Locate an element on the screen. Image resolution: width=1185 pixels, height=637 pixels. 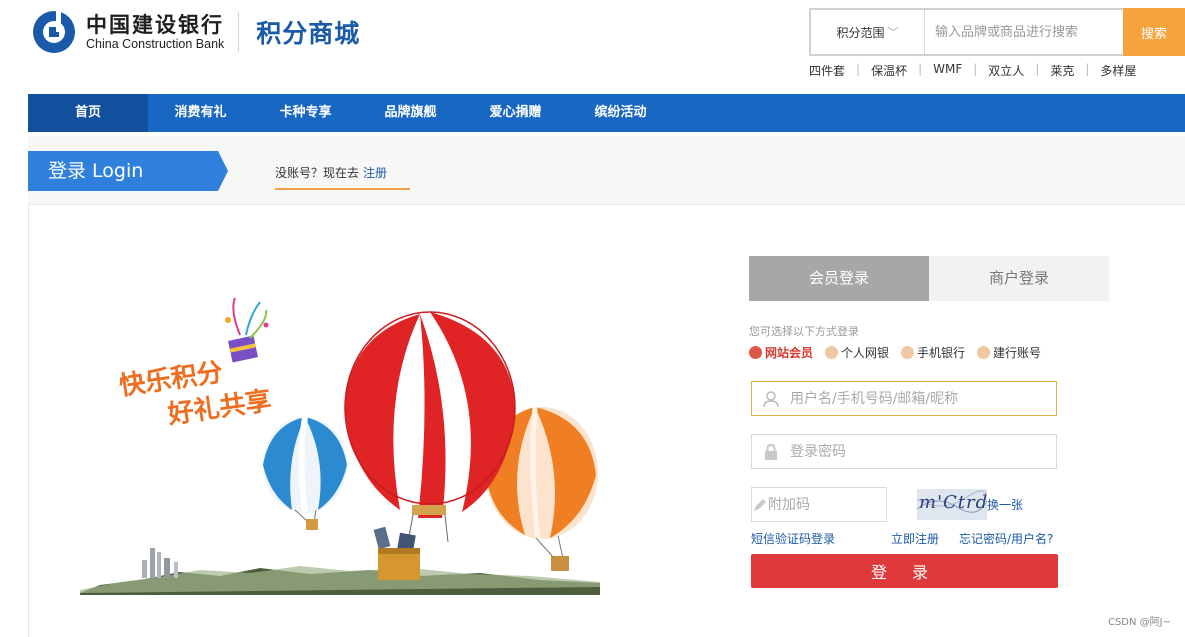
hot-word-link: 多样屋 is located at coordinates (1118, 70).